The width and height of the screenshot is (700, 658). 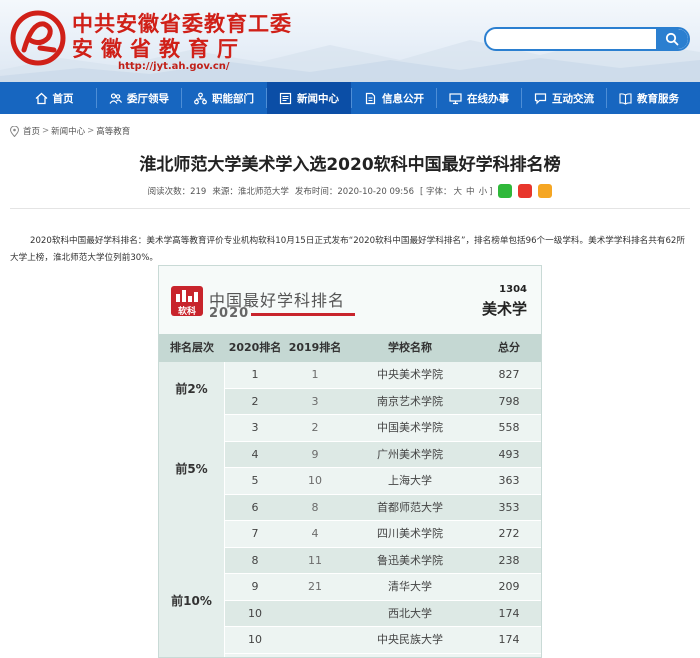 I want to click on font-medium-button: 中, so click(x=470, y=192).